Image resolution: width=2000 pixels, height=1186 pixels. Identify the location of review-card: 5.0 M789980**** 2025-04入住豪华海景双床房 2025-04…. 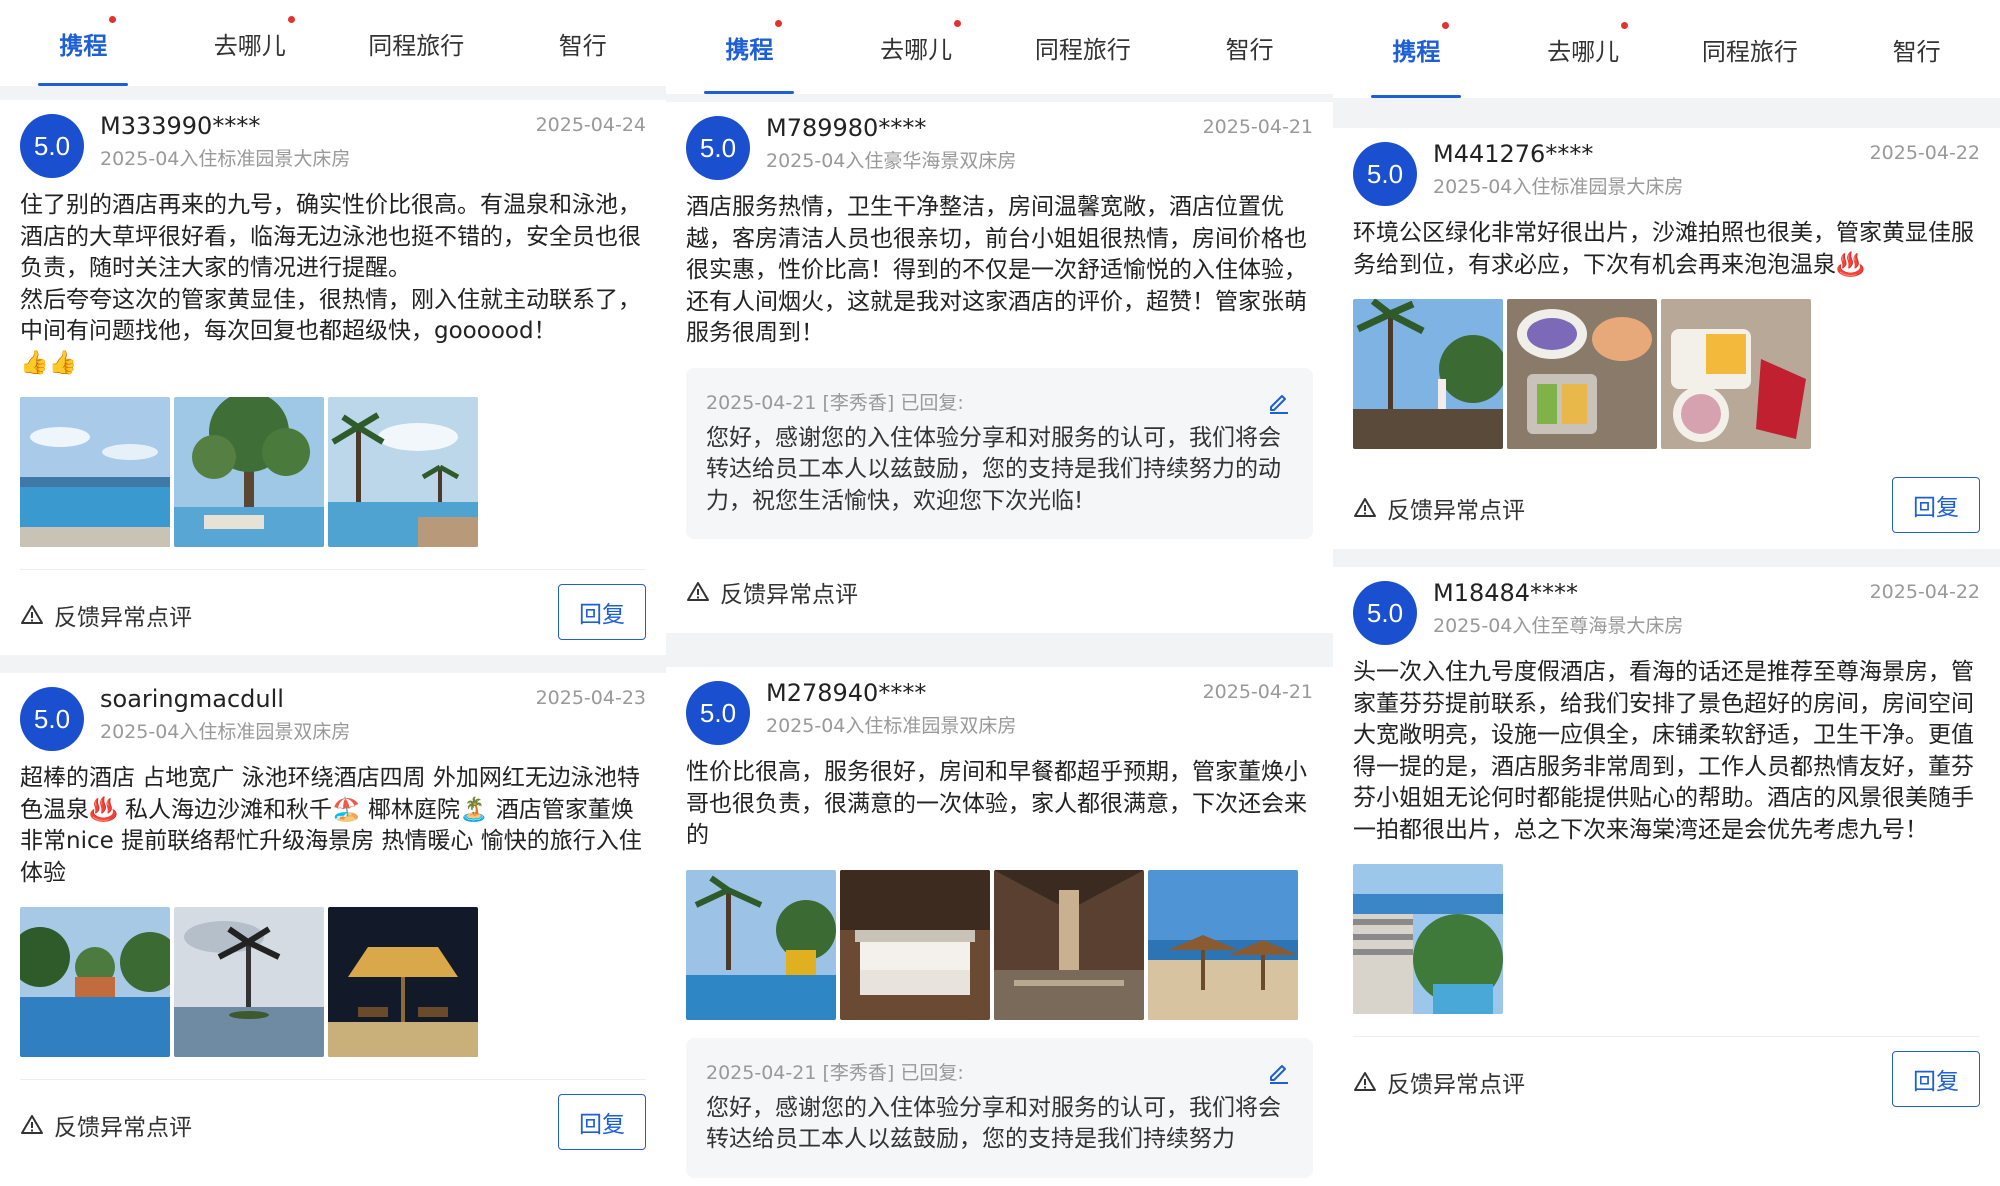
(999, 367).